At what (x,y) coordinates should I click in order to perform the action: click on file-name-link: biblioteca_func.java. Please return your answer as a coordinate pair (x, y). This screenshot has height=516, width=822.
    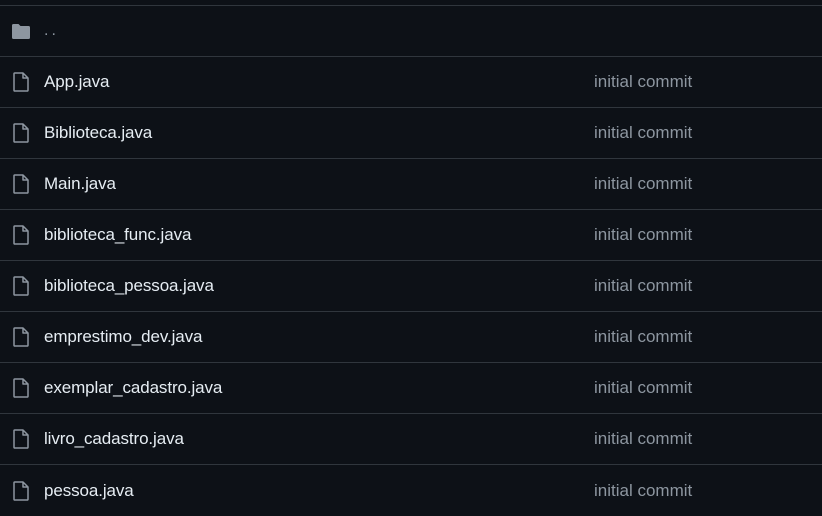
    Looking at the image, I should click on (117, 235).